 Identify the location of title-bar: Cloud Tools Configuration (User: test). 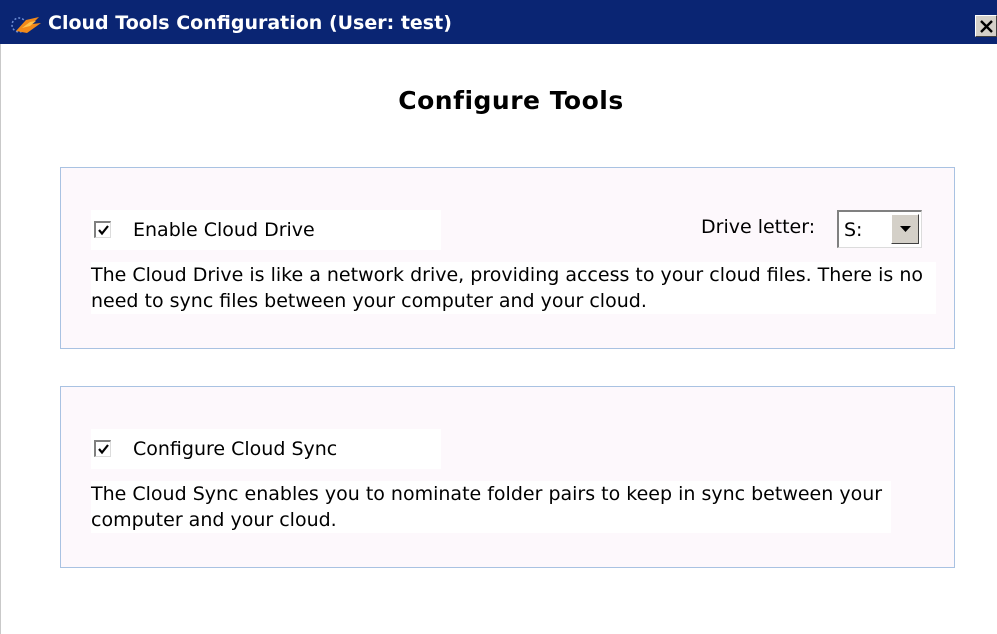
(498, 22).